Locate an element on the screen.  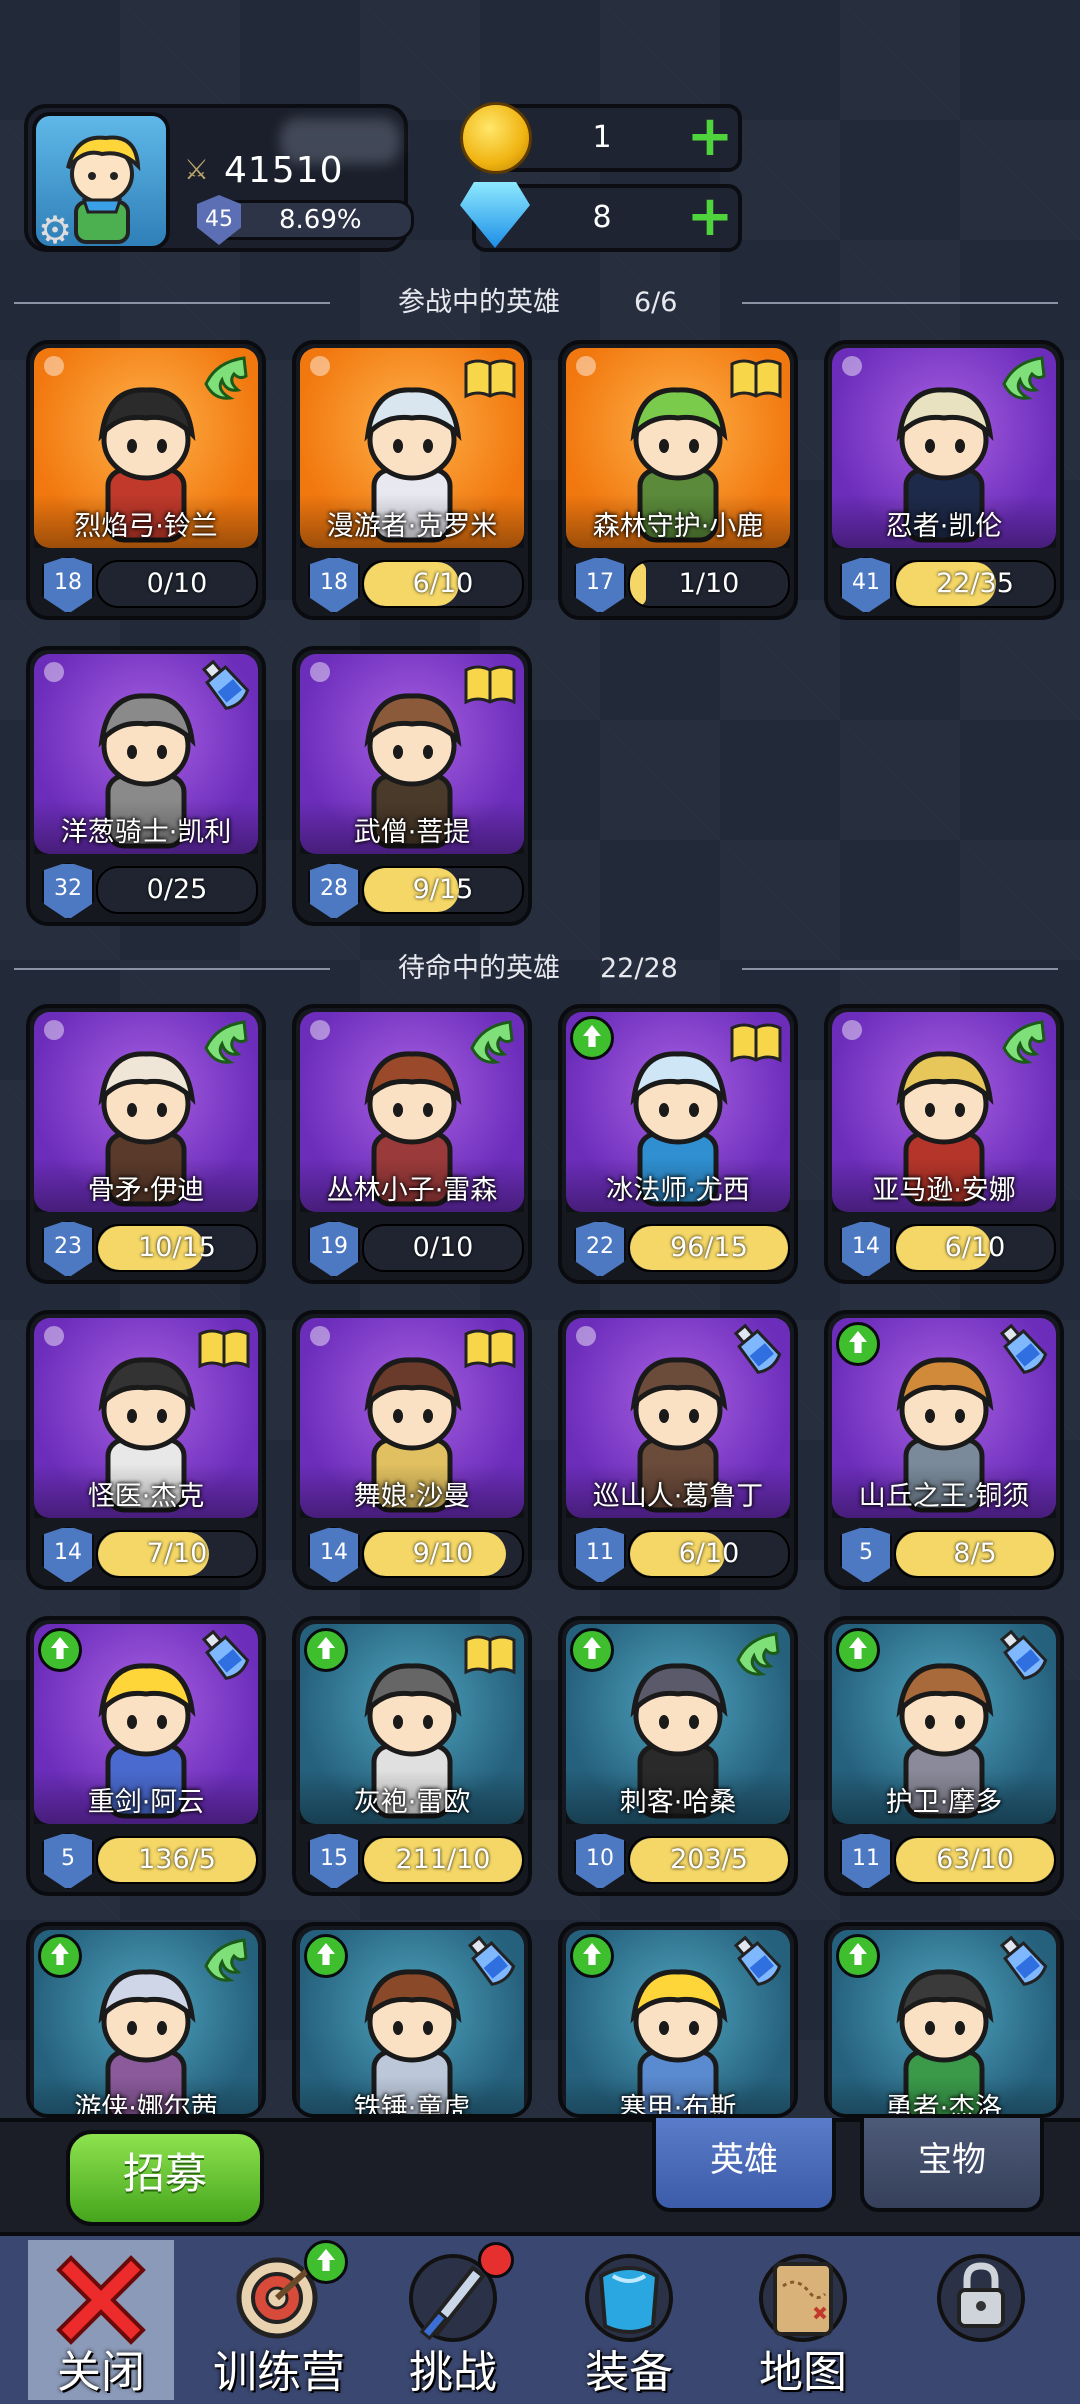
nav-locked is located at coordinates (981, 2320).